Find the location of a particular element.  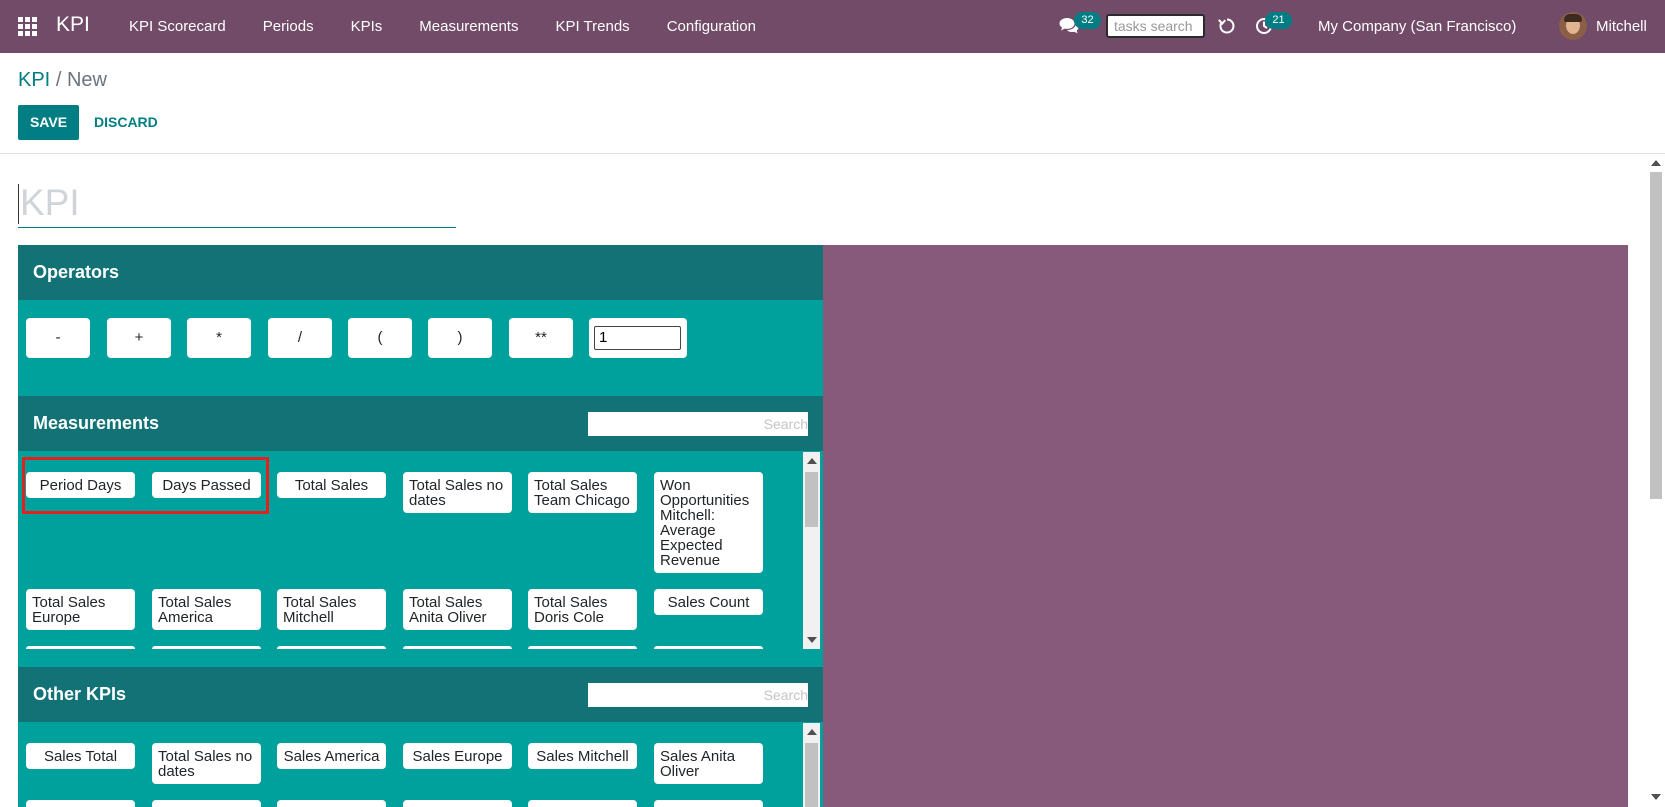

app-brand: KPI is located at coordinates (73, 25).